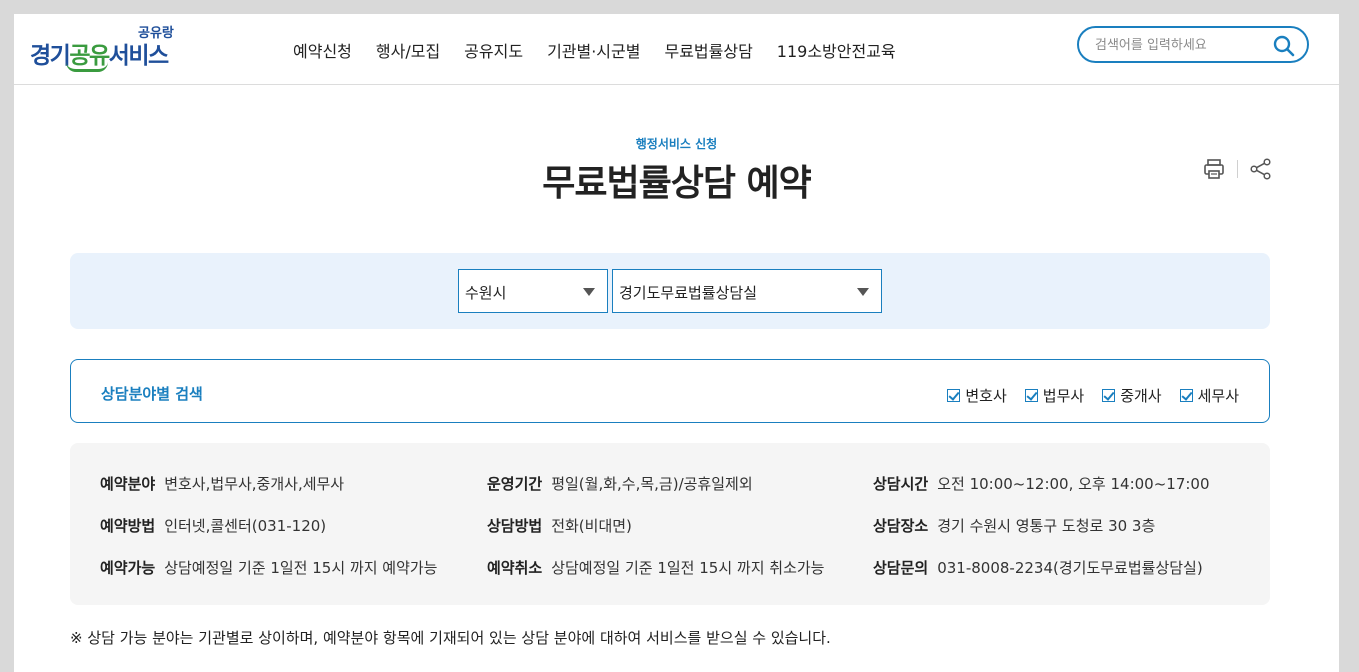  Describe the element at coordinates (708, 50) in the screenshot. I see `nav-item-legal-consult: 무료법률상담` at that location.